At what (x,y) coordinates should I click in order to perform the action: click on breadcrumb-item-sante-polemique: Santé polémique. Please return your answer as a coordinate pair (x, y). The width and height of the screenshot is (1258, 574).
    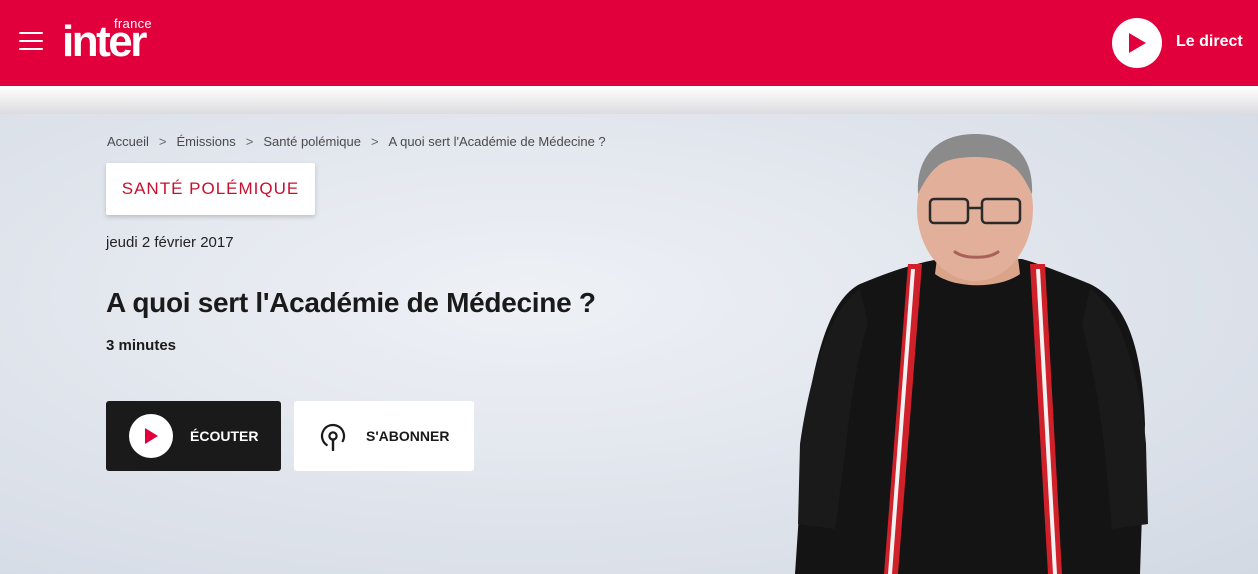
    Looking at the image, I should click on (312, 141).